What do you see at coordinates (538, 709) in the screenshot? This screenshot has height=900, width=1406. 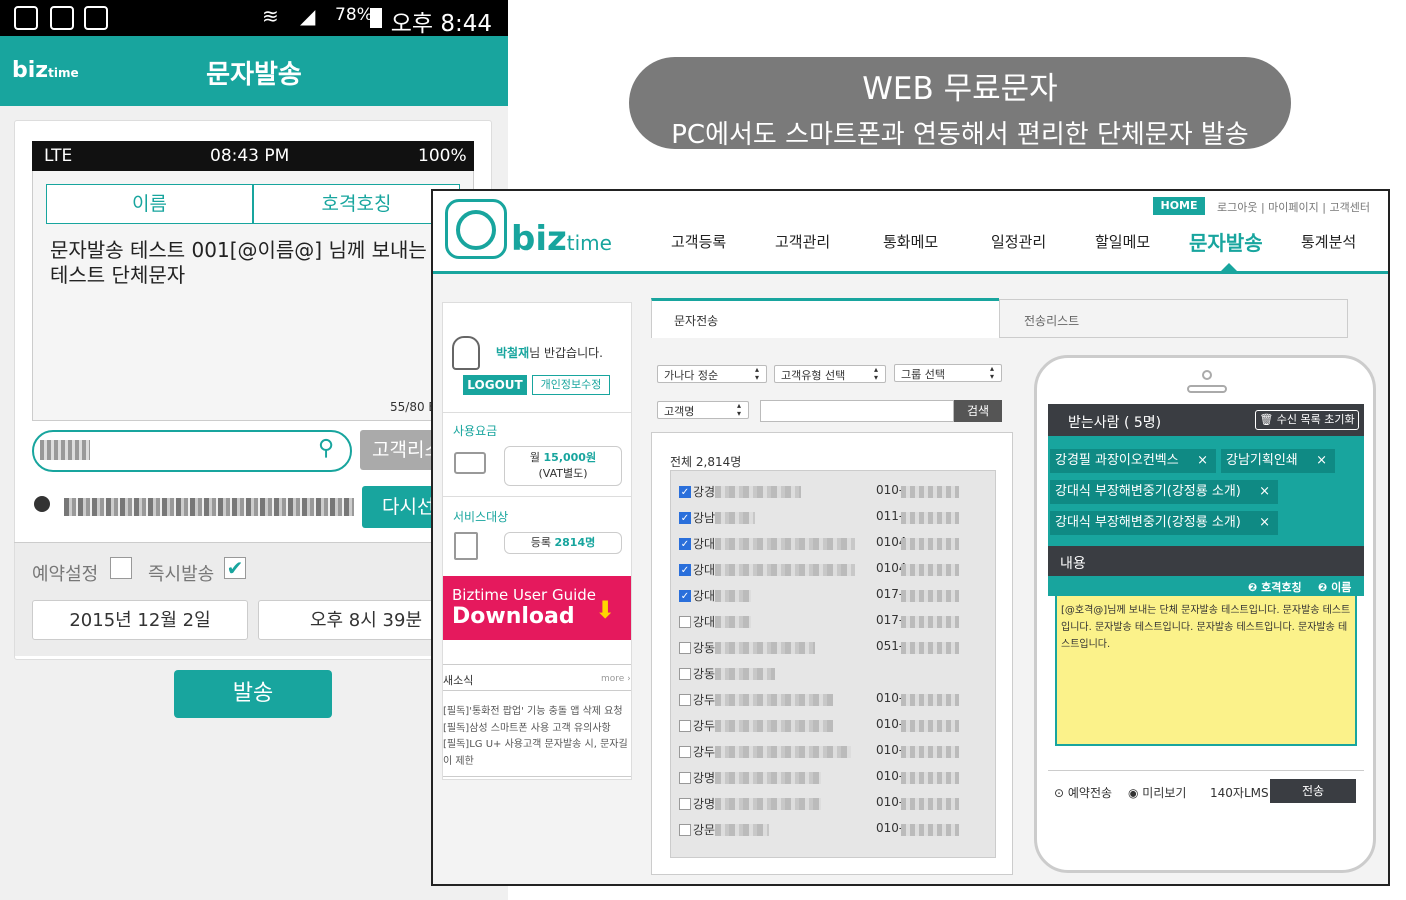 I see `news-item: [필독]'통화전 팝업' 기능 충돌 앱 삭제 요청` at bounding box center [538, 709].